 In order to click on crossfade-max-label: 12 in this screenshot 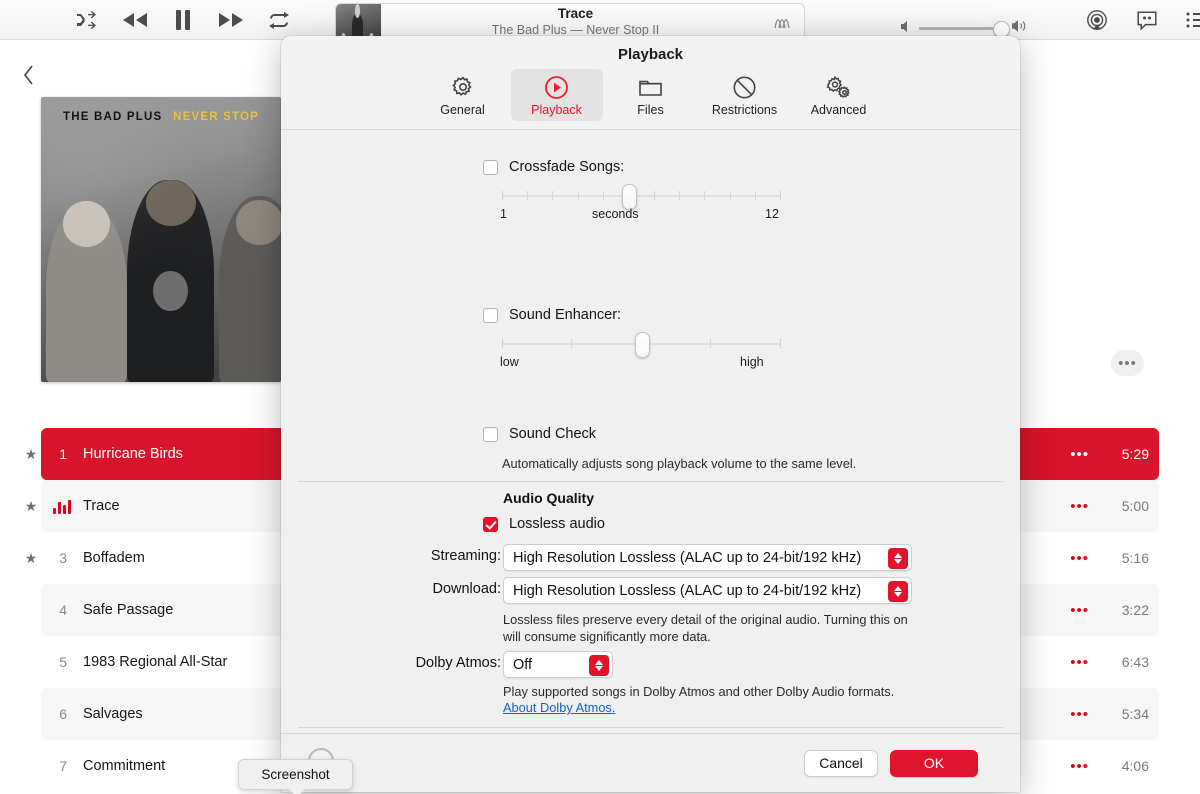, I will do `click(772, 214)`.